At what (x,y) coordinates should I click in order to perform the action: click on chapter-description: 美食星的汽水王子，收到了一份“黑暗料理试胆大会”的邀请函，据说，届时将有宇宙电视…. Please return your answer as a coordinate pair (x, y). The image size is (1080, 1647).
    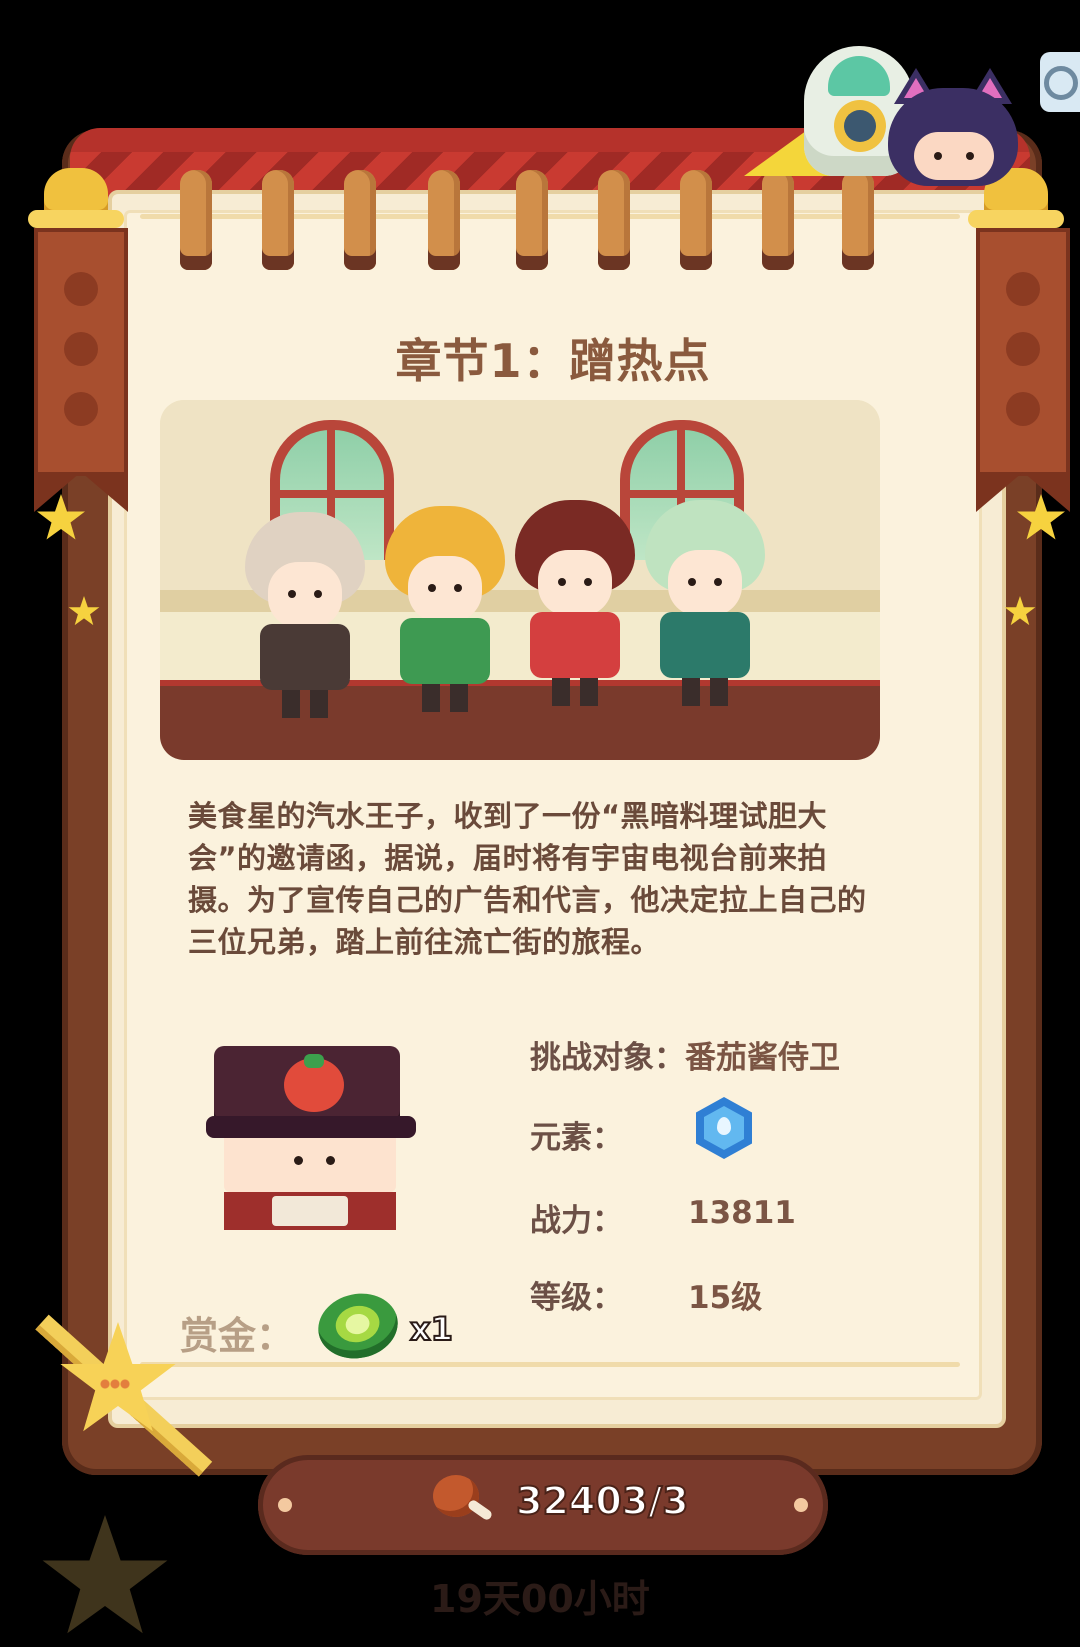
    Looking at the image, I should click on (527, 879).